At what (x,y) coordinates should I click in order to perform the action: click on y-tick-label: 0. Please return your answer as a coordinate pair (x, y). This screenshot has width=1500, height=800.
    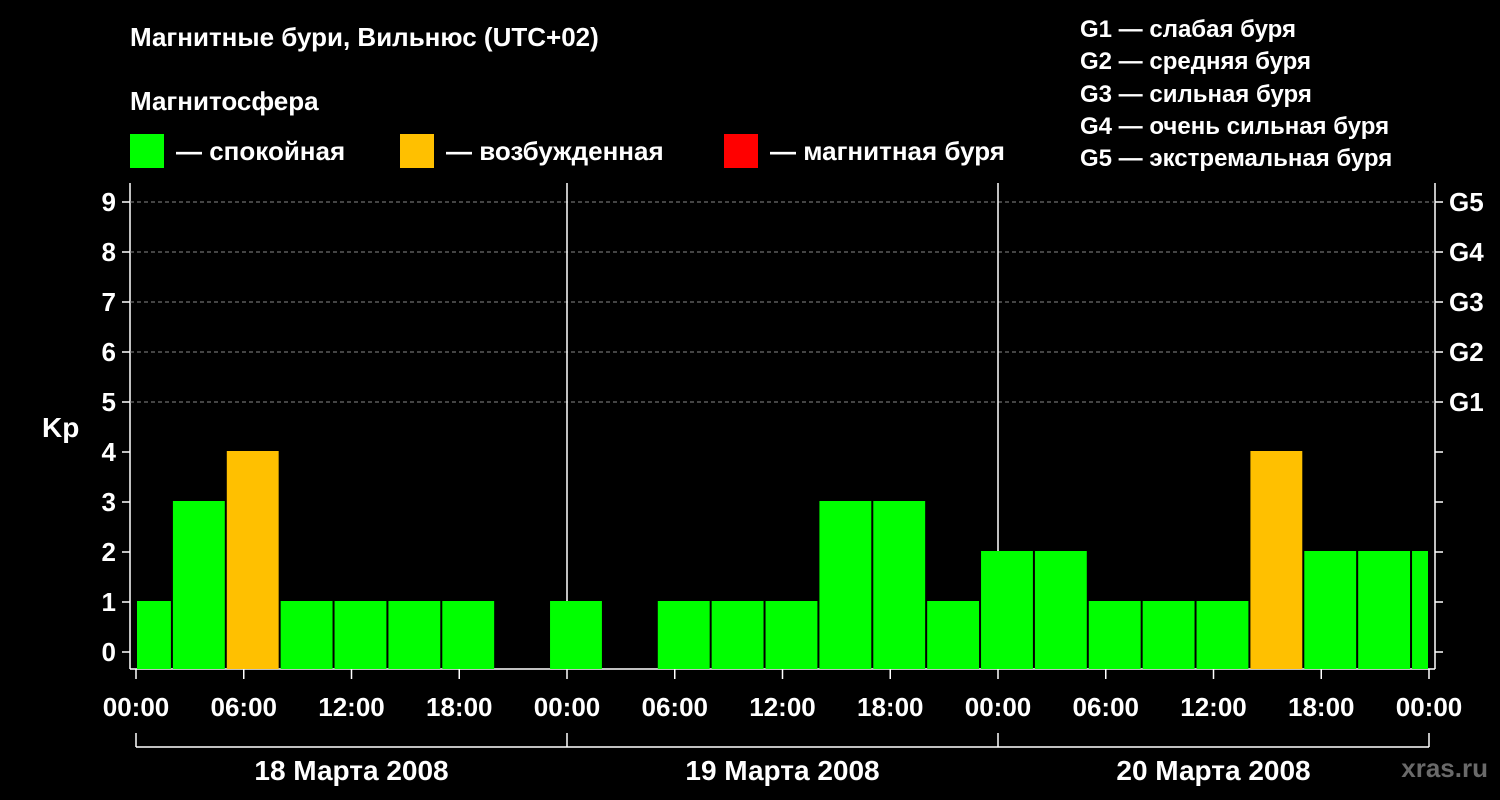
    Looking at the image, I should click on (109, 652).